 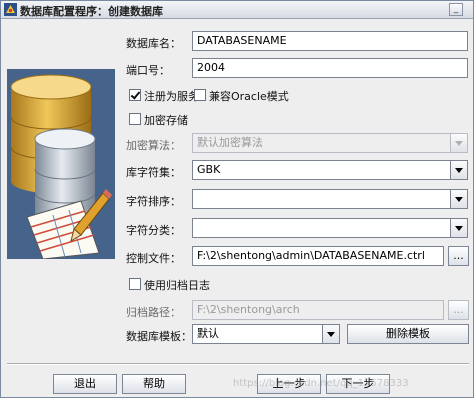 I want to click on register-service-label: 注册为服务, so click(x=171, y=96).